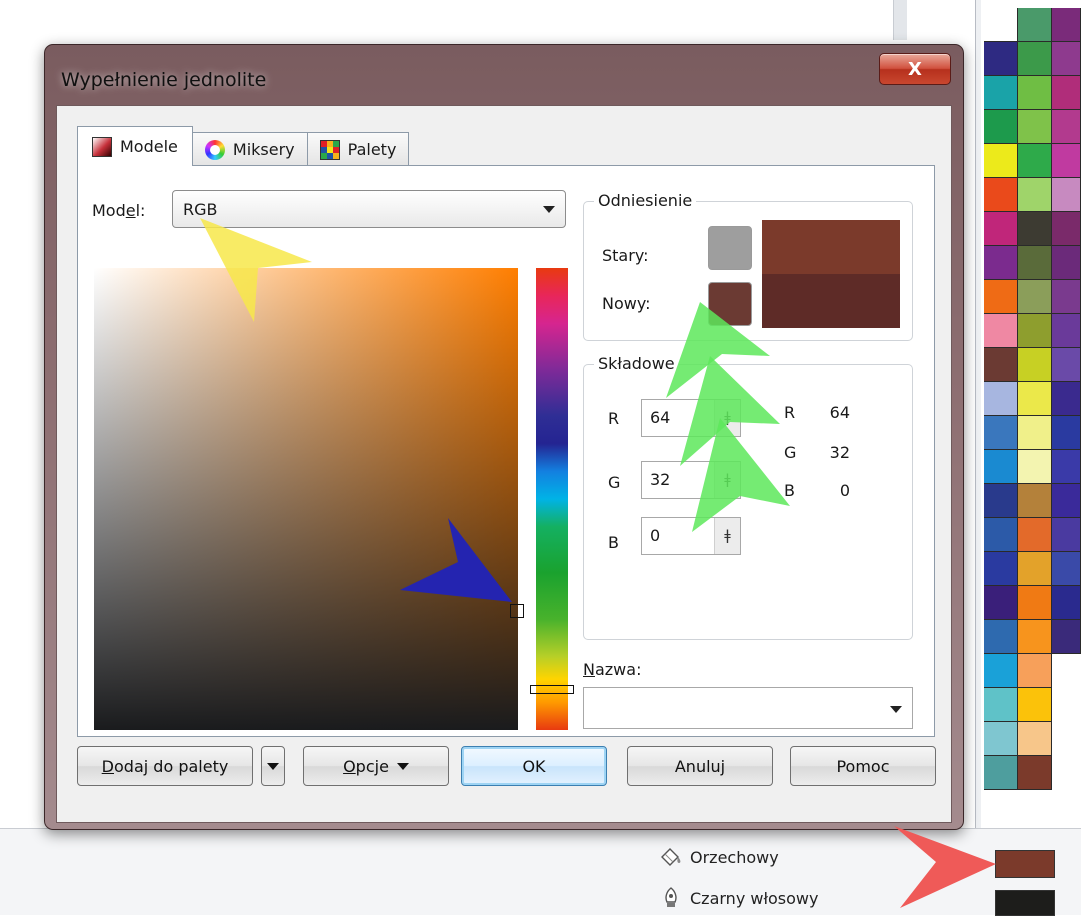  I want to click on outline-color-swatch, so click(1025, 903).